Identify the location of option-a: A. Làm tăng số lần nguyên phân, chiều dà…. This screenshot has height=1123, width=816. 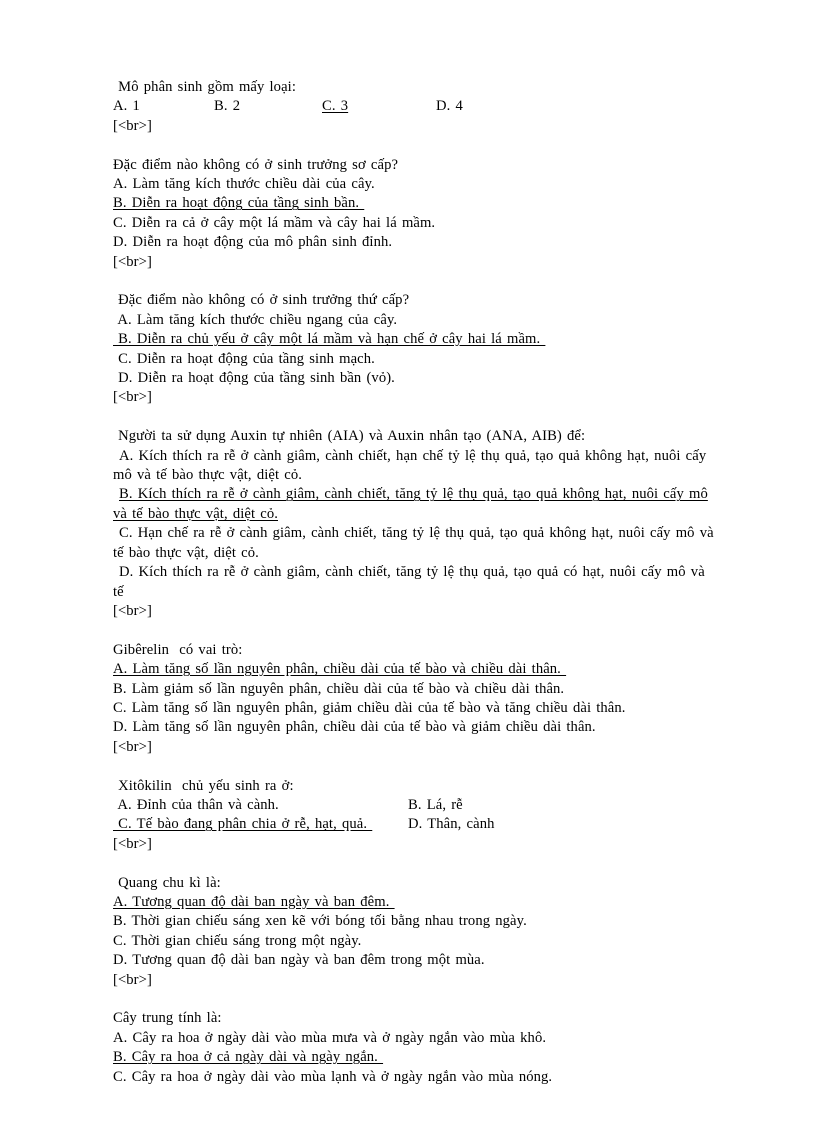
(416, 669).